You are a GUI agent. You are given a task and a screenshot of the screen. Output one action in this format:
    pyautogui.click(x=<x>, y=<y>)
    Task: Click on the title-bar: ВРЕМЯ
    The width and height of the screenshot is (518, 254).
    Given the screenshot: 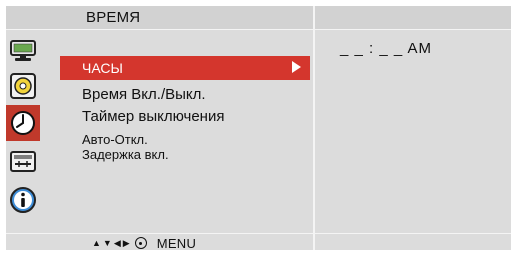 What is the action you would take?
    pyautogui.click(x=258, y=17)
    